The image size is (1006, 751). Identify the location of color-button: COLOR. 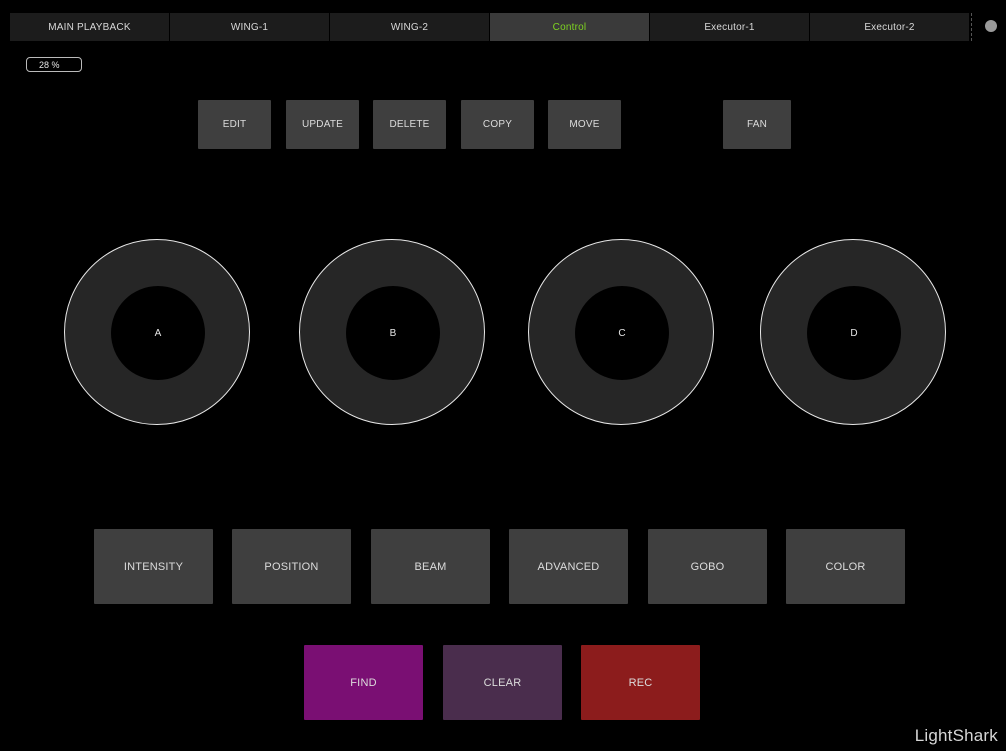
(845, 566).